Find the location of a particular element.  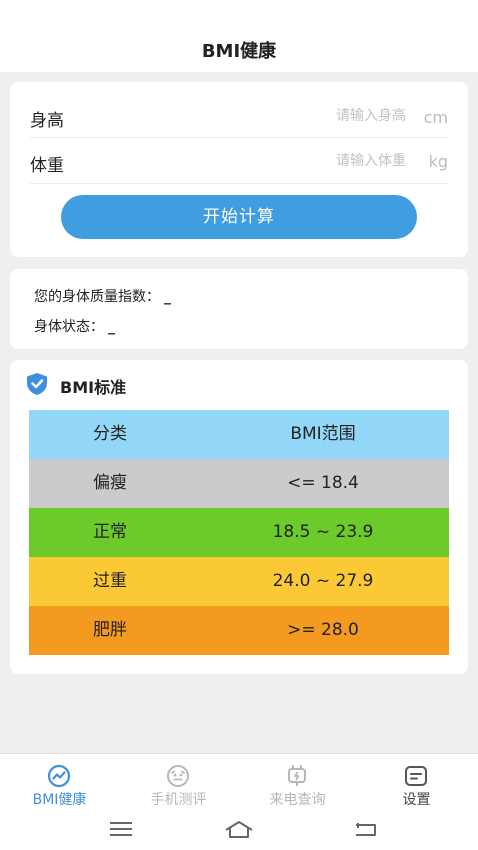

tab-label: BMI健康 is located at coordinates (59, 800).